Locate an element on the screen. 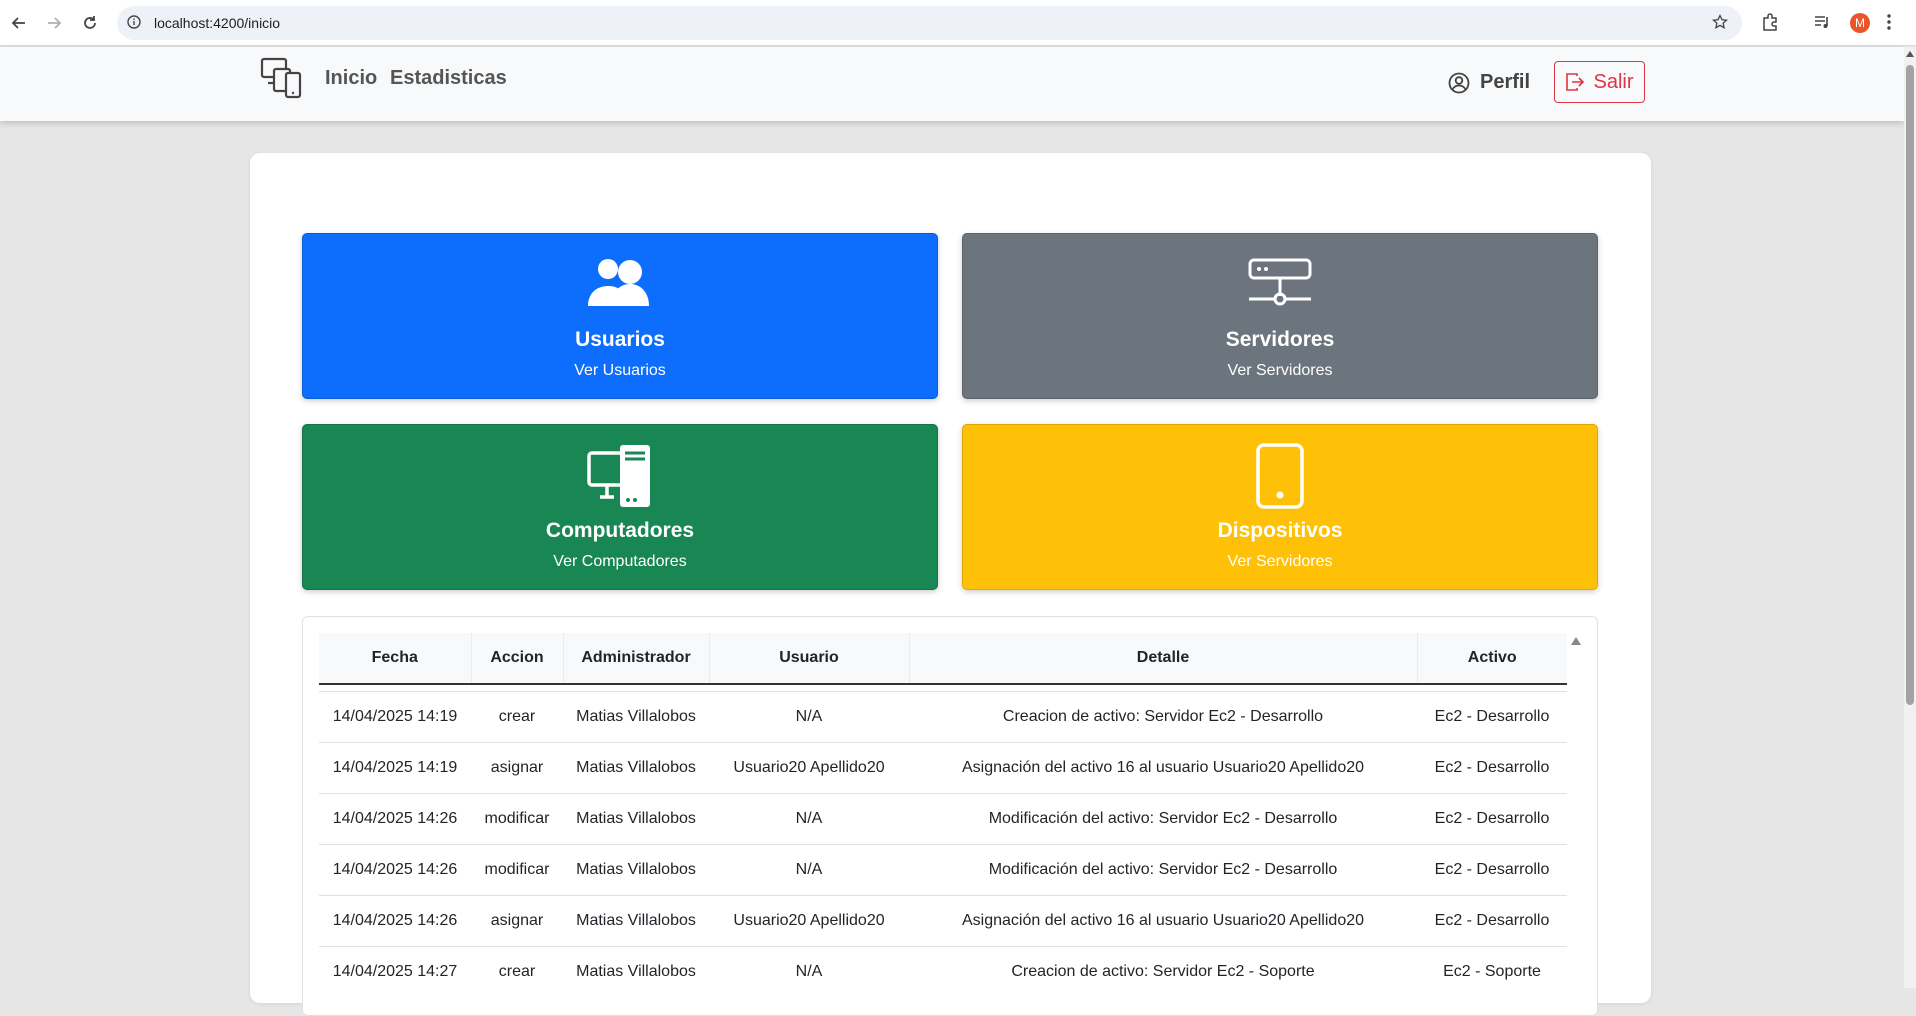 The width and height of the screenshot is (1916, 1016). tile-dispositivos: Dispositivos Ver Servidores is located at coordinates (1280, 507).